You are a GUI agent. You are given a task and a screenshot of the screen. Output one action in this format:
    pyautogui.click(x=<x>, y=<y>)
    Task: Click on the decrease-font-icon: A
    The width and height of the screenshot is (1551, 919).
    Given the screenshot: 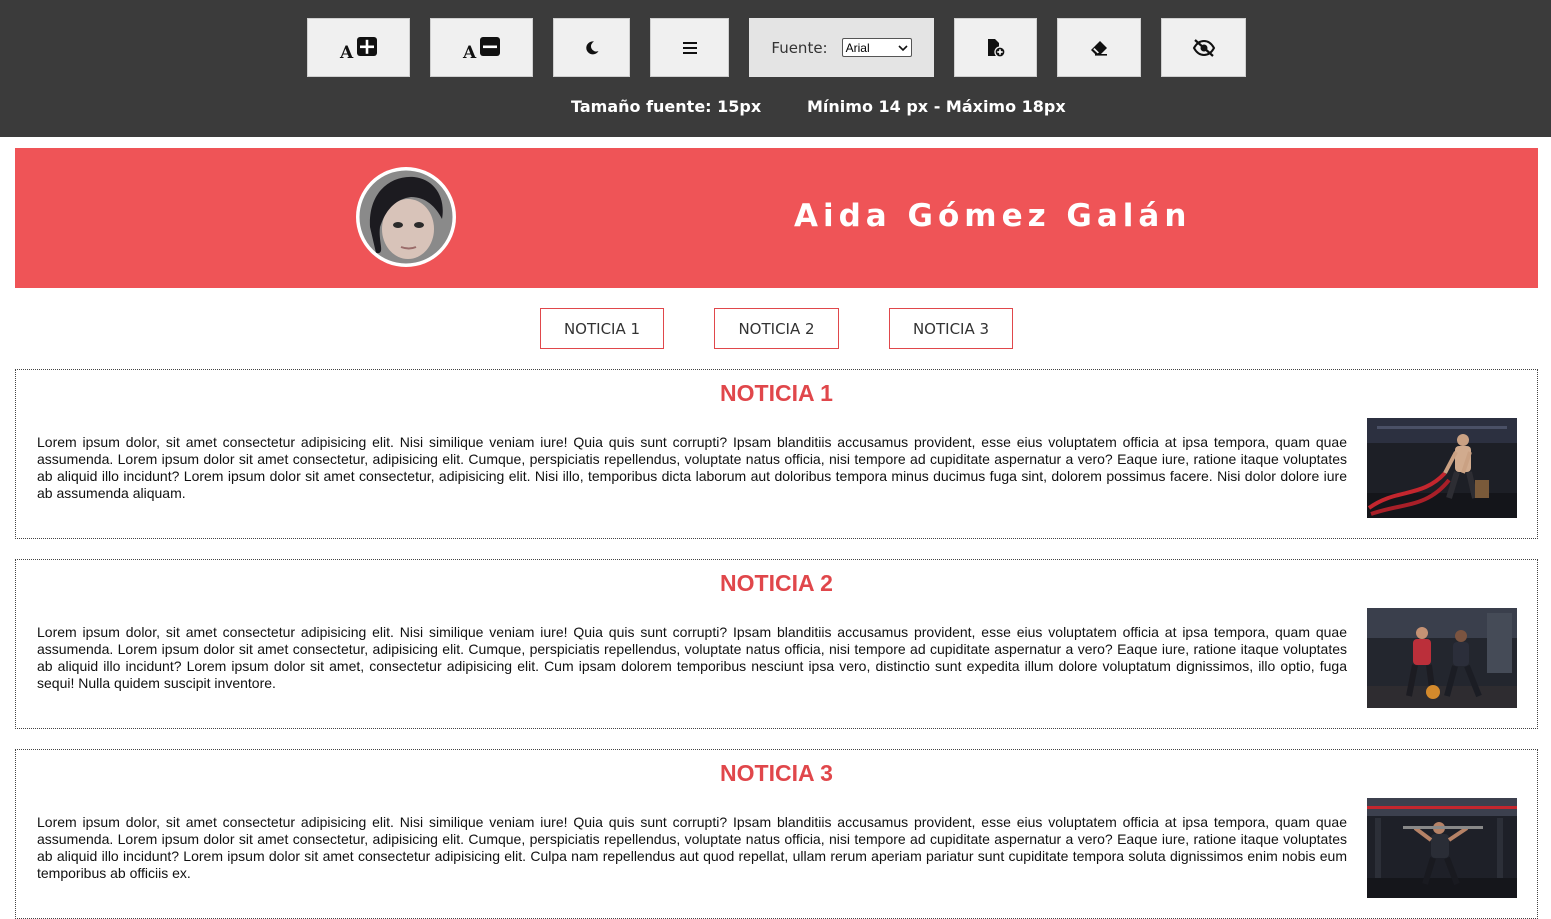 What is the action you would take?
    pyautogui.click(x=481, y=48)
    